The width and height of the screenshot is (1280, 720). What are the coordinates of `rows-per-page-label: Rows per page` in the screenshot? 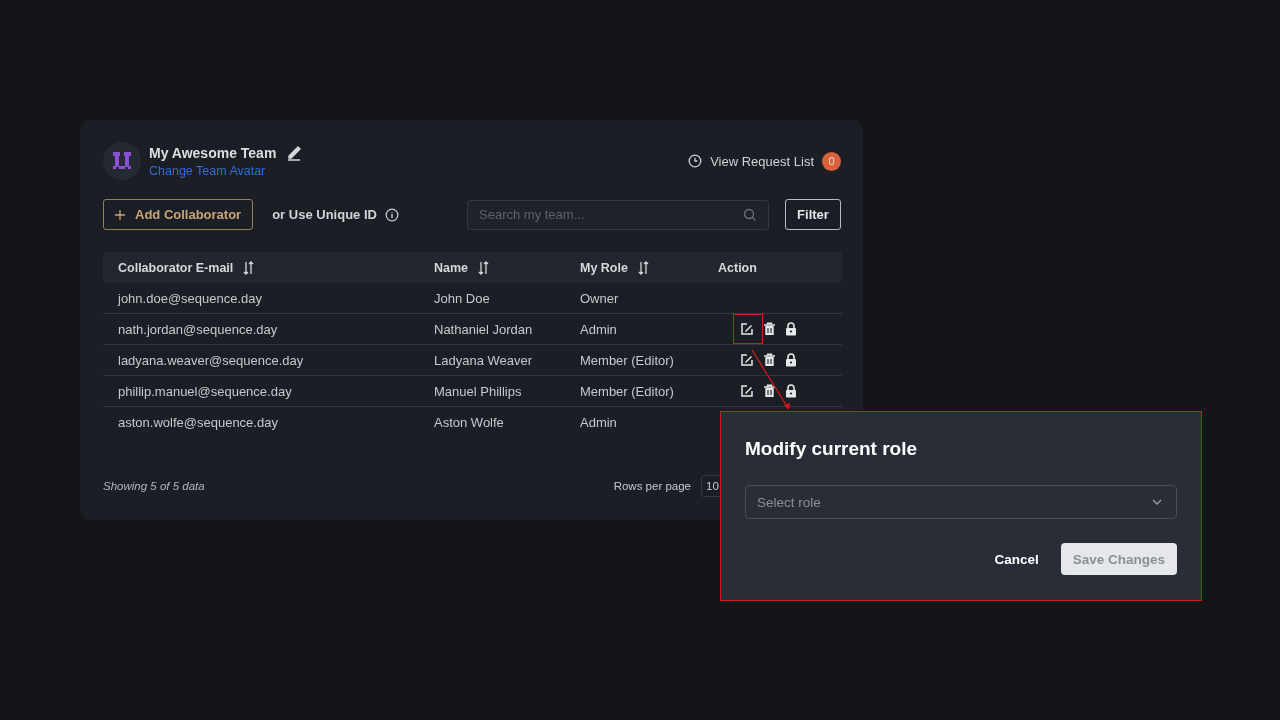 It's located at (652, 486).